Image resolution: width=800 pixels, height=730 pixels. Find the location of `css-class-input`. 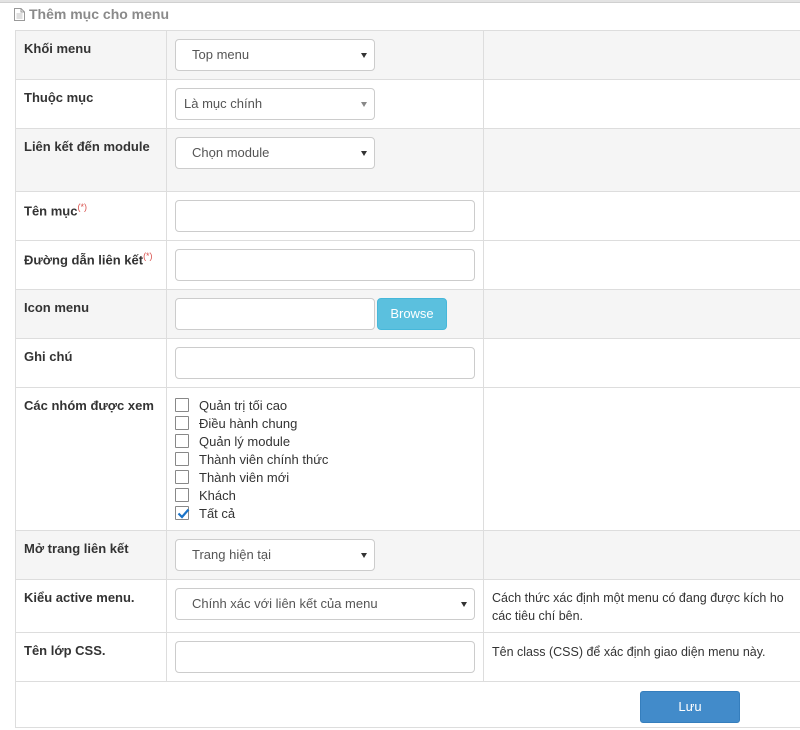

css-class-input is located at coordinates (325, 657).